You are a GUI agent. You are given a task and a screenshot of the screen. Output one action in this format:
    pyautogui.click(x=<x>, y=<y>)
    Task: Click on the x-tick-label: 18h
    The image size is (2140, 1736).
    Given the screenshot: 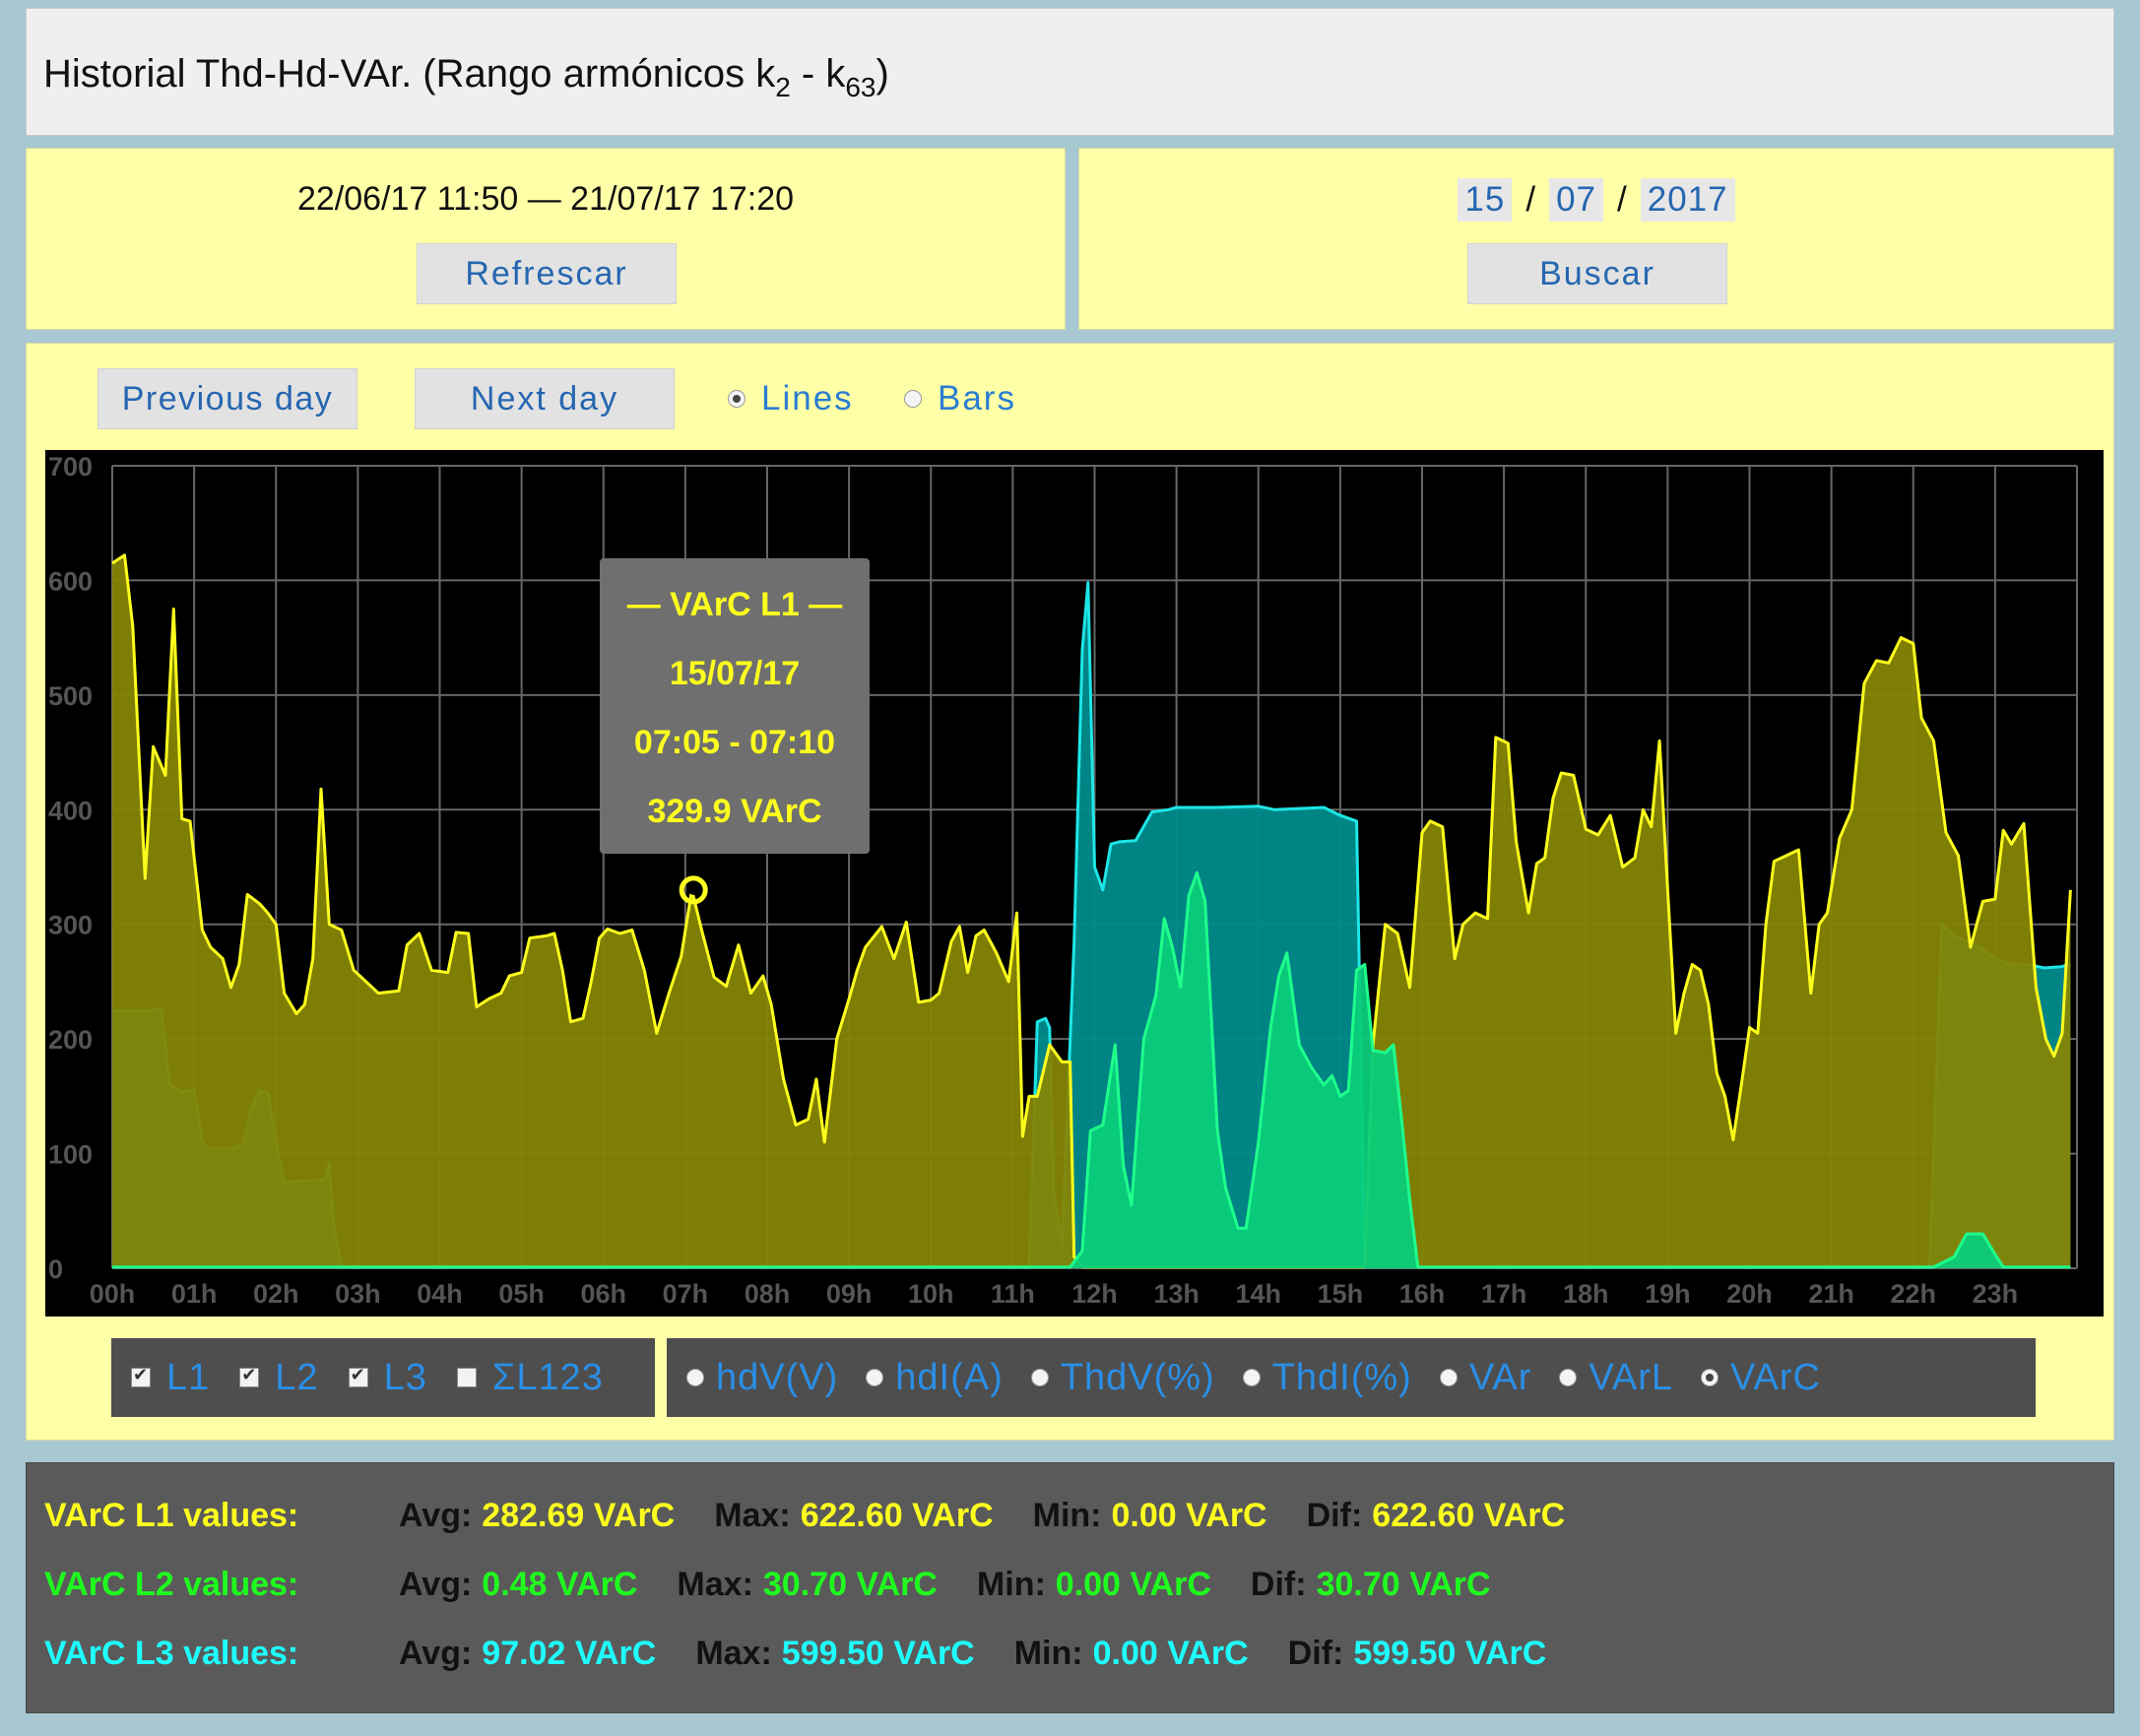 What is the action you would take?
    pyautogui.click(x=1586, y=1294)
    